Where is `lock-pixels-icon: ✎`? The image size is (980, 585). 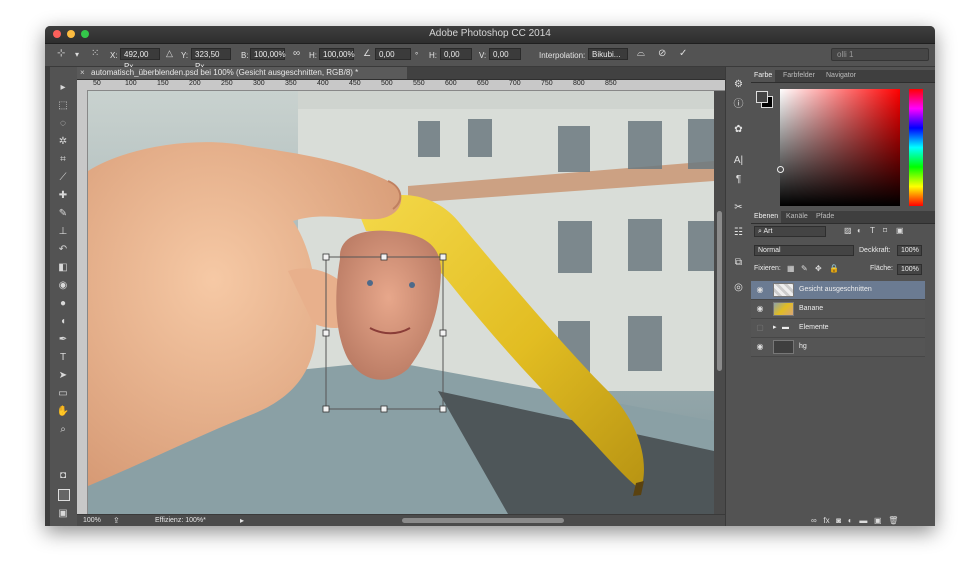 lock-pixels-icon: ✎ is located at coordinates (804, 268).